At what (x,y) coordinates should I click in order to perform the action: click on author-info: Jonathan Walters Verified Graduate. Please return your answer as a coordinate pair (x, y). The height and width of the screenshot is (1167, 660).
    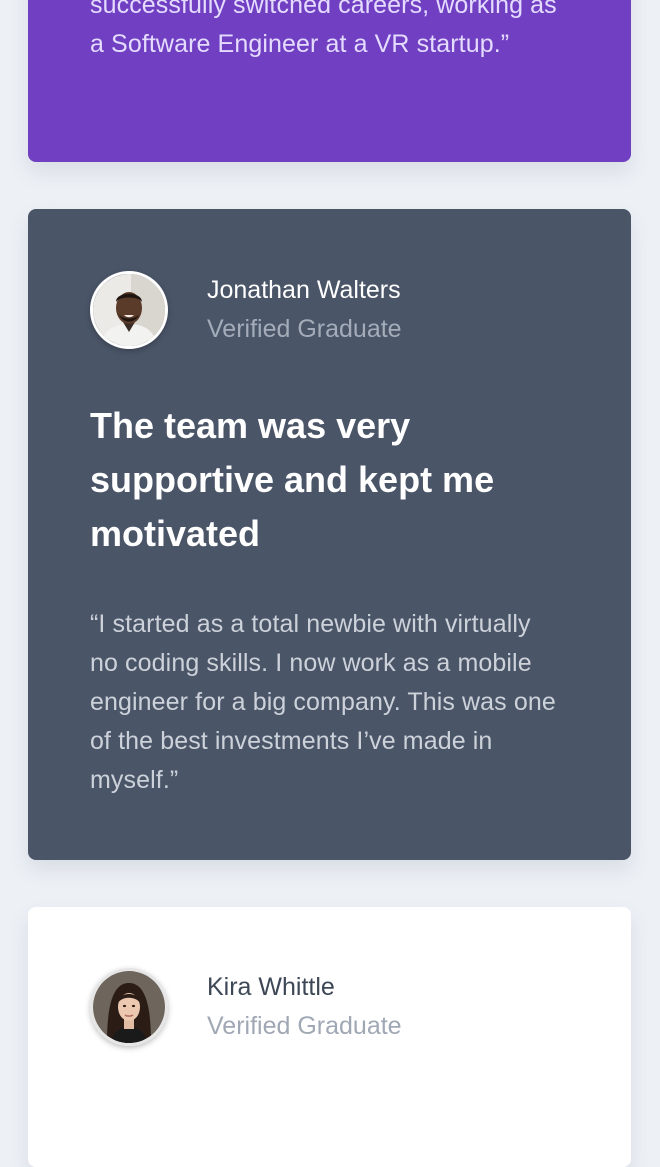
    Looking at the image, I should click on (300, 310).